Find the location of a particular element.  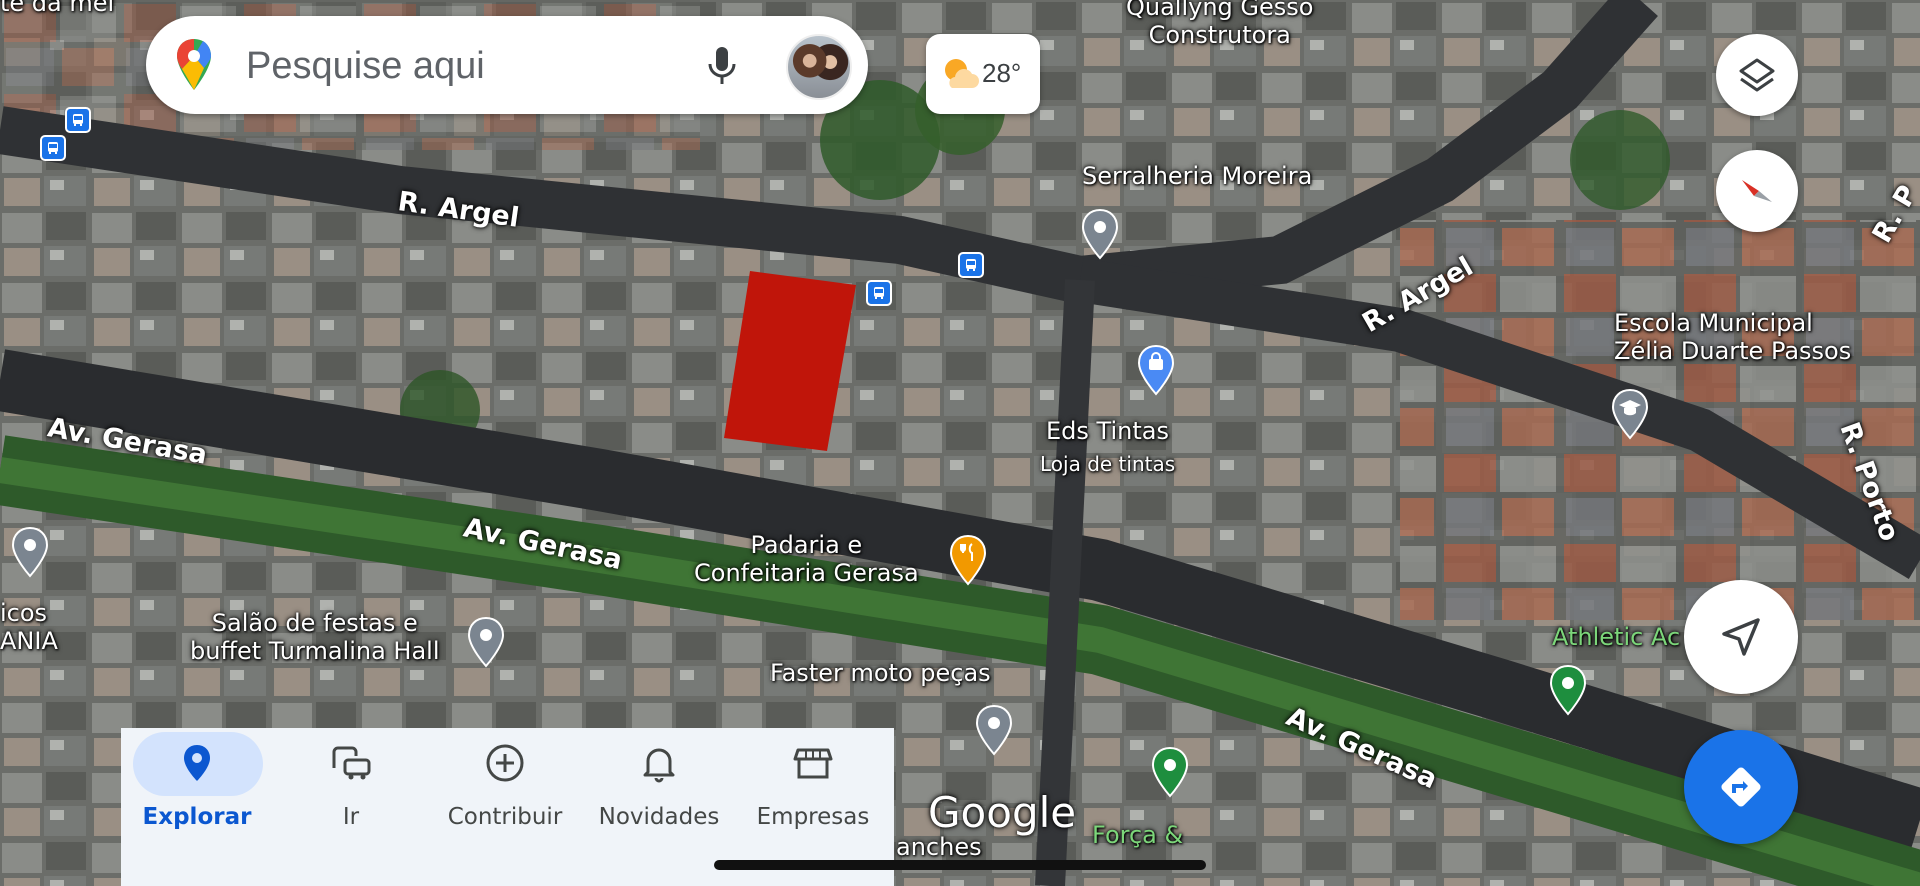

location-pin-icon is located at coordinates (197, 763).